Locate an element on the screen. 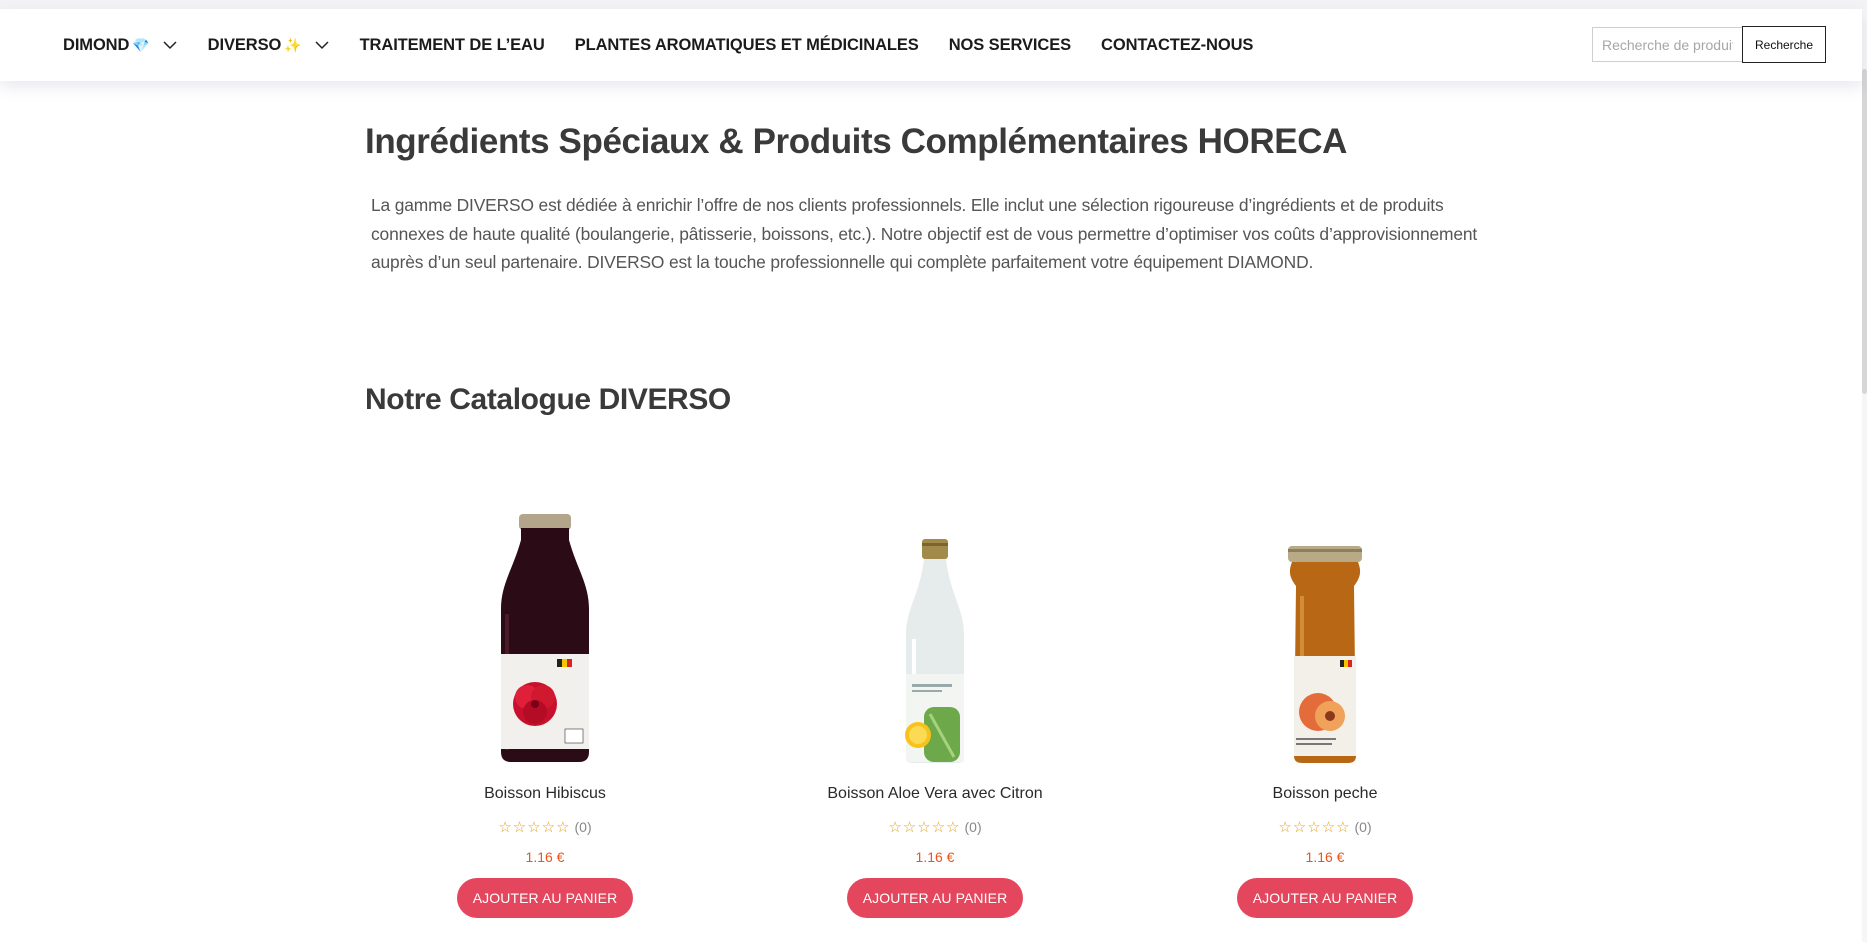 Image resolution: width=1867 pixels, height=942 pixels. nav-item-label: TRAITEMENT DE L’EAU is located at coordinates (452, 44).